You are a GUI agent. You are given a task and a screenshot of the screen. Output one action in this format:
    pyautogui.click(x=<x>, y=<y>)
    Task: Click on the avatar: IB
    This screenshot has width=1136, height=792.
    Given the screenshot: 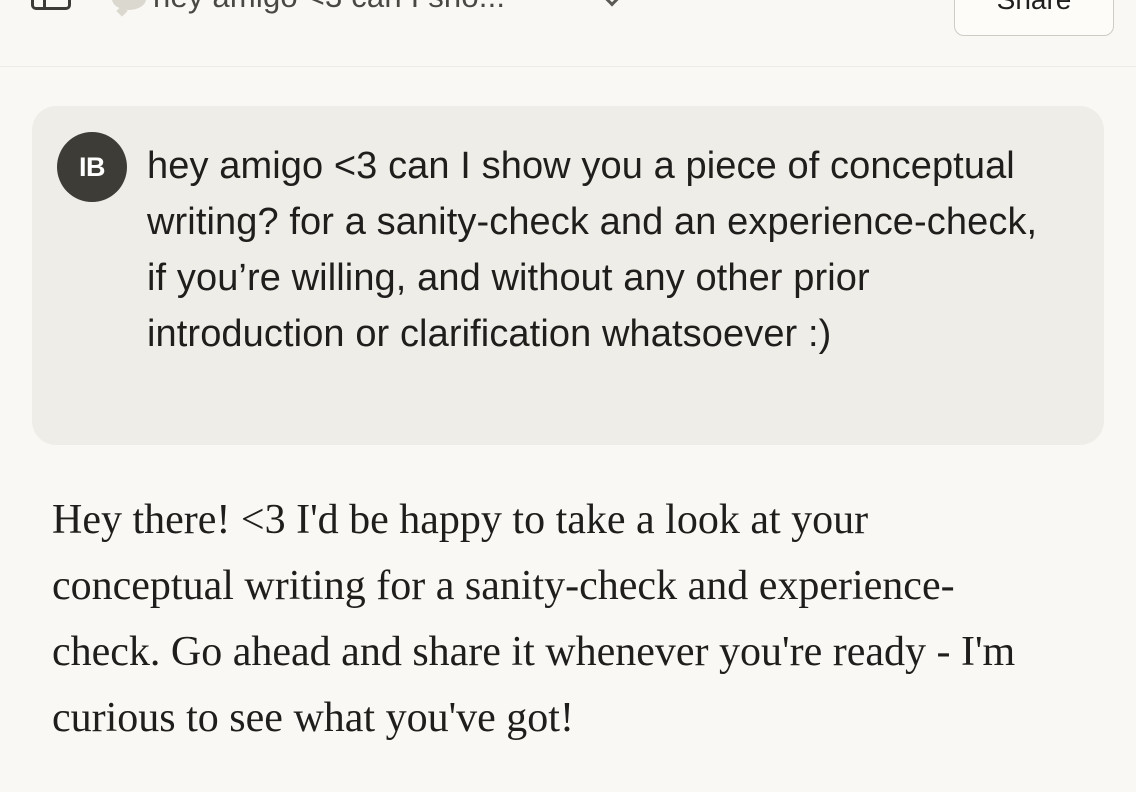 What is the action you would take?
    pyautogui.click(x=92, y=167)
    